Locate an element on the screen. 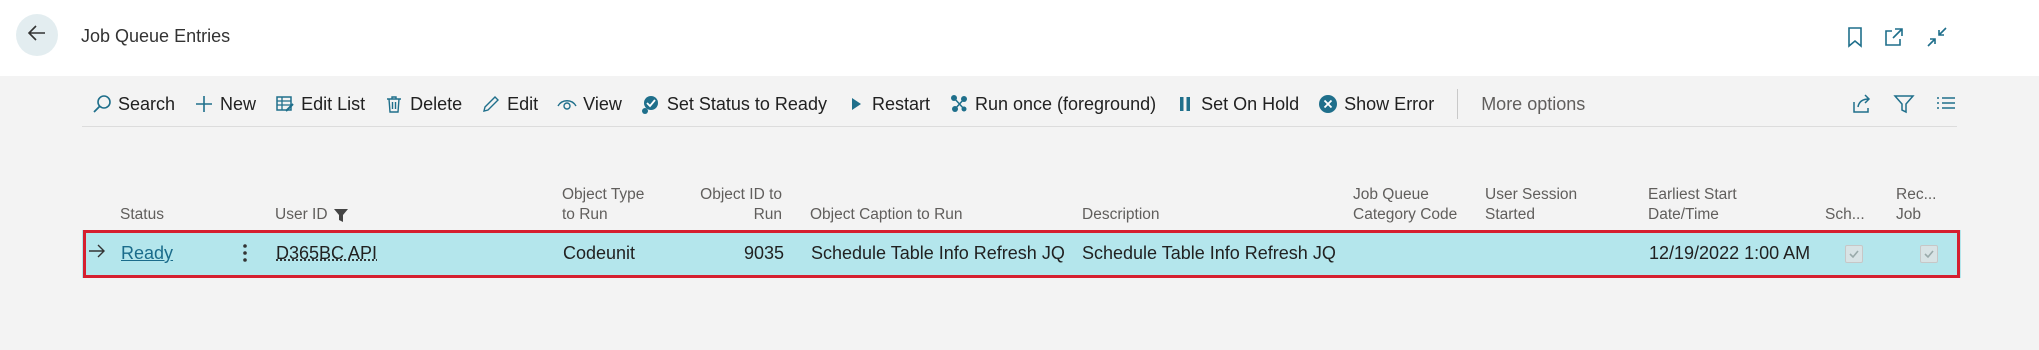 Image resolution: width=2039 pixels, height=350 pixels. new-button: New is located at coordinates (224, 104).